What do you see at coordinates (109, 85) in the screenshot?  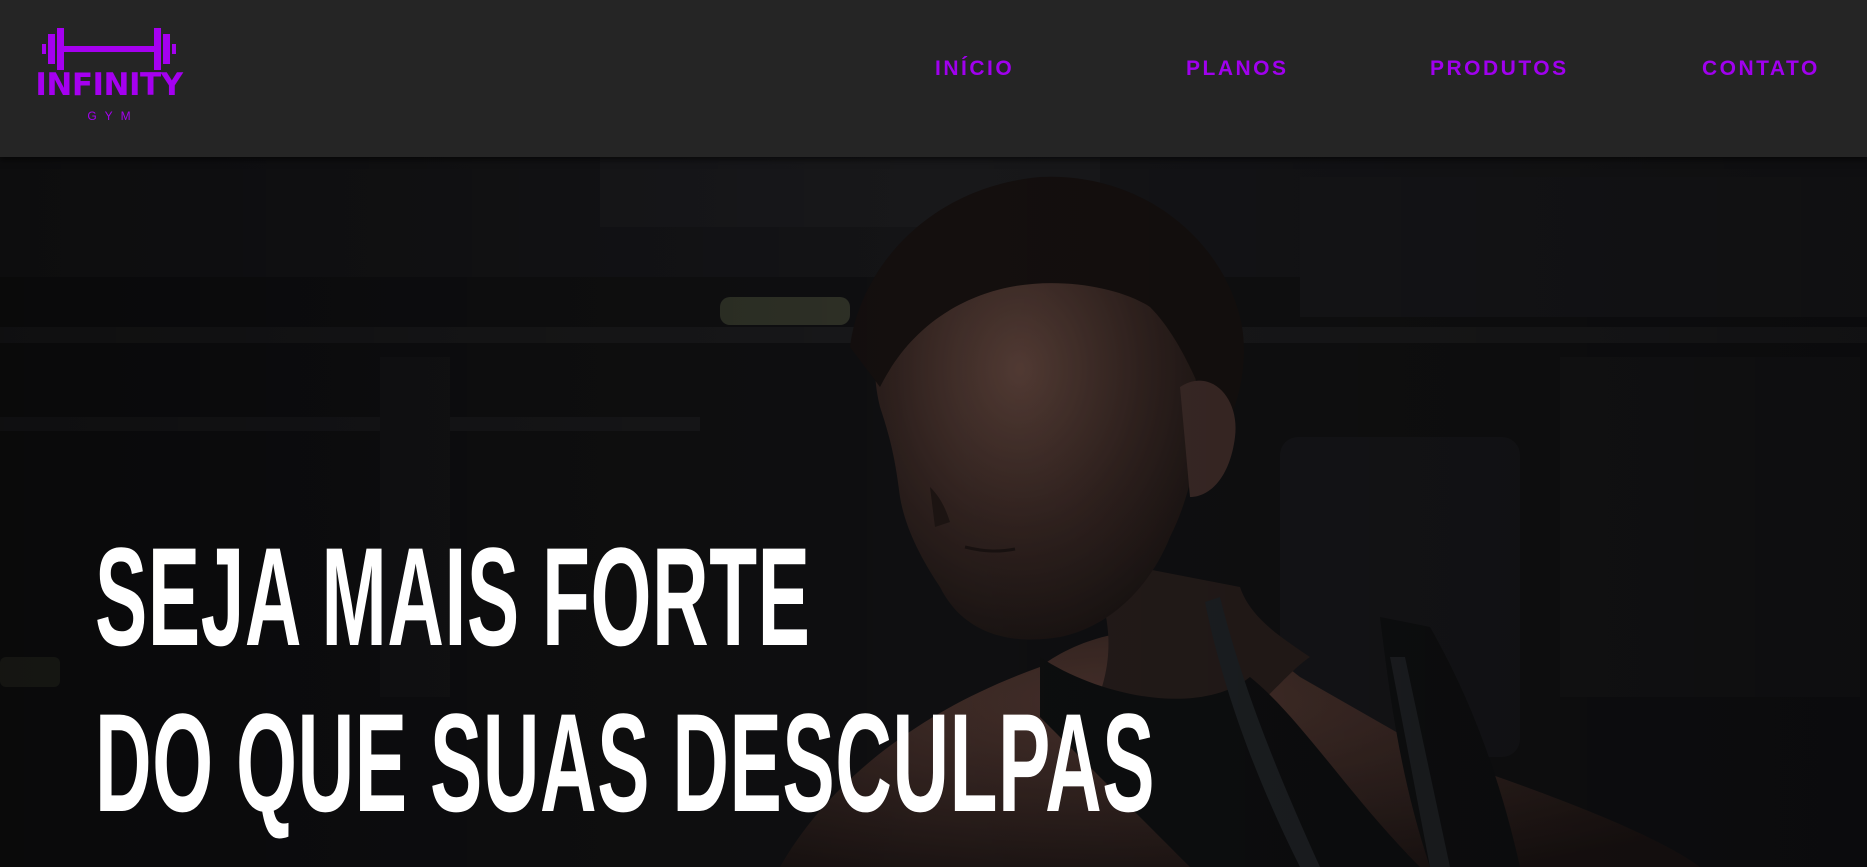 I see `brand-name: INFINITY` at bounding box center [109, 85].